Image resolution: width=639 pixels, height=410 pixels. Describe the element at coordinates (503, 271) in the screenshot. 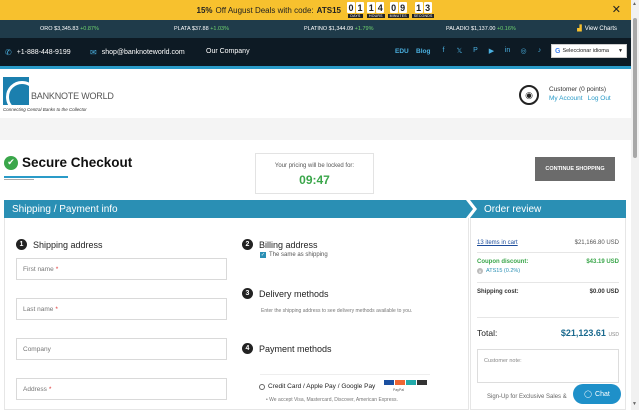

I see `coupon-code: ATS15 (0.2%)` at that location.